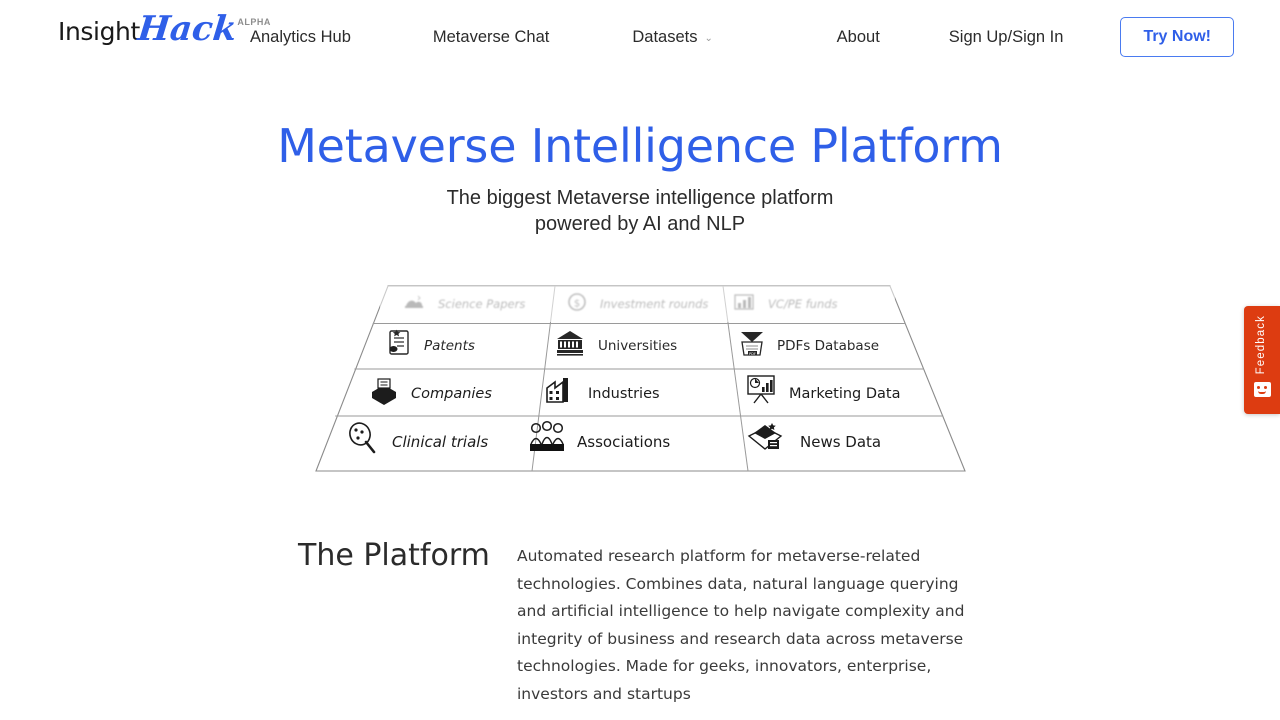 Image resolution: width=1280 pixels, height=720 pixels. I want to click on primary-nav-links: Analytics Hub Metaverse Chat Datasets ⌄, so click(481, 37).